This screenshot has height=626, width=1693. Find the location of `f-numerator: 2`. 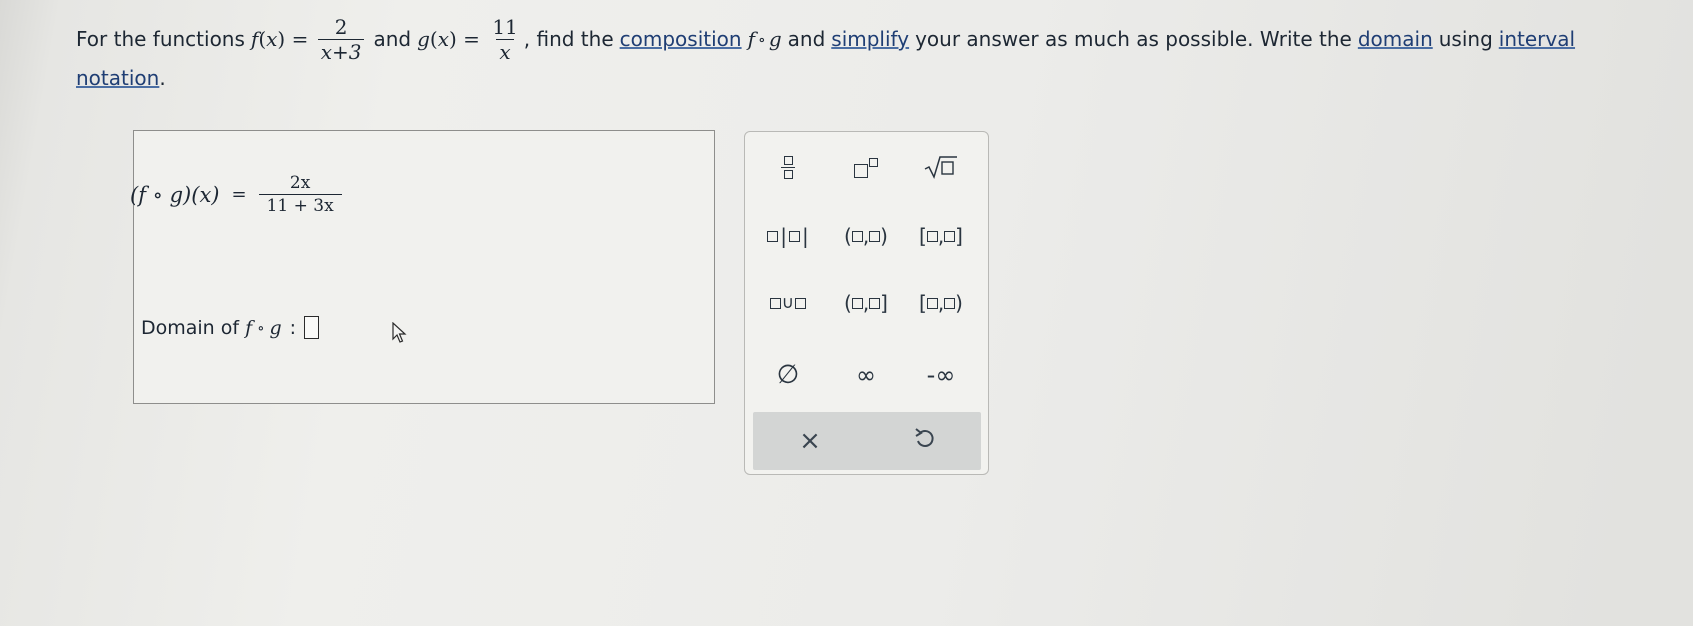

f-numerator: 2 is located at coordinates (341, 26).